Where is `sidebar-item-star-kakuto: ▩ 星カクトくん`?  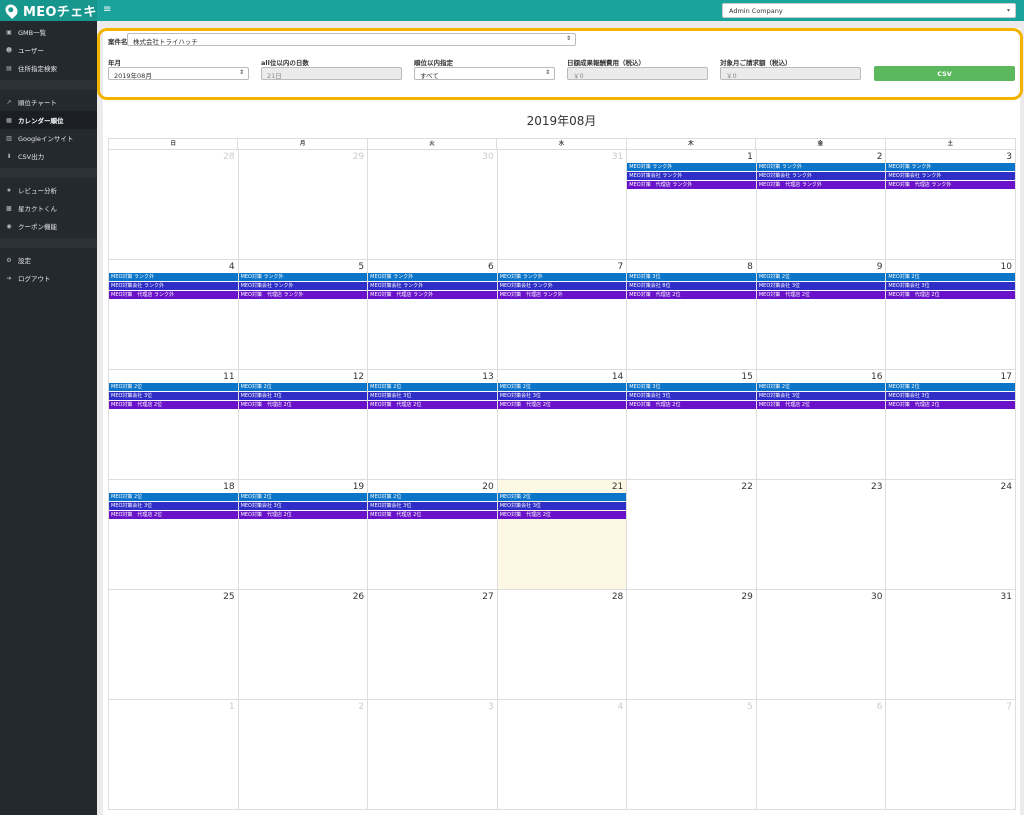
sidebar-item-star-kakuto: ▩ 星カクトくん is located at coordinates (48, 208).